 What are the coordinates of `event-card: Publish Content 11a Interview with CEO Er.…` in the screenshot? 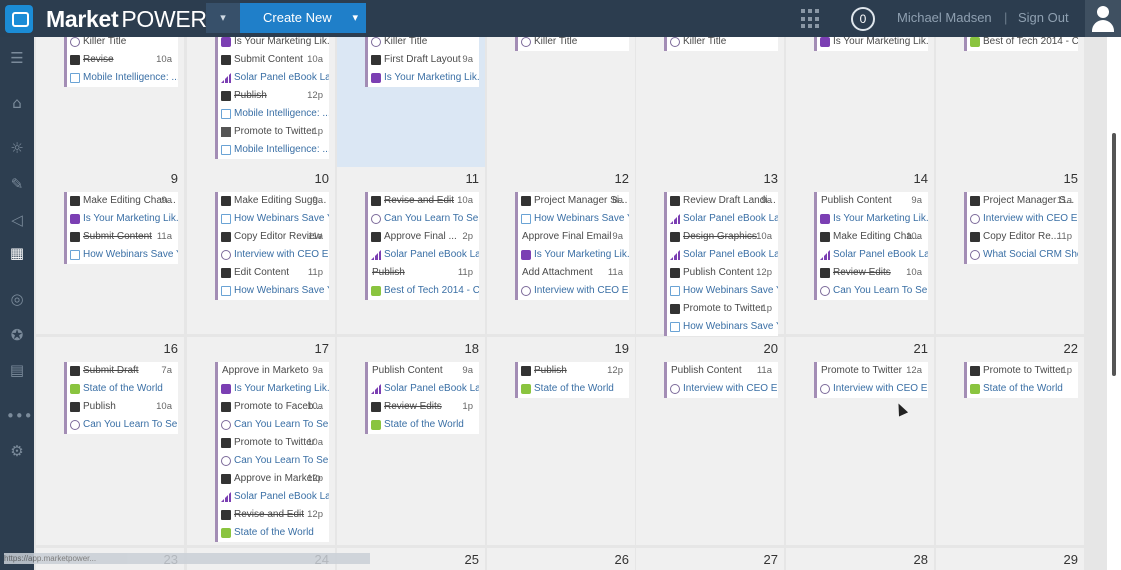 It's located at (721, 380).